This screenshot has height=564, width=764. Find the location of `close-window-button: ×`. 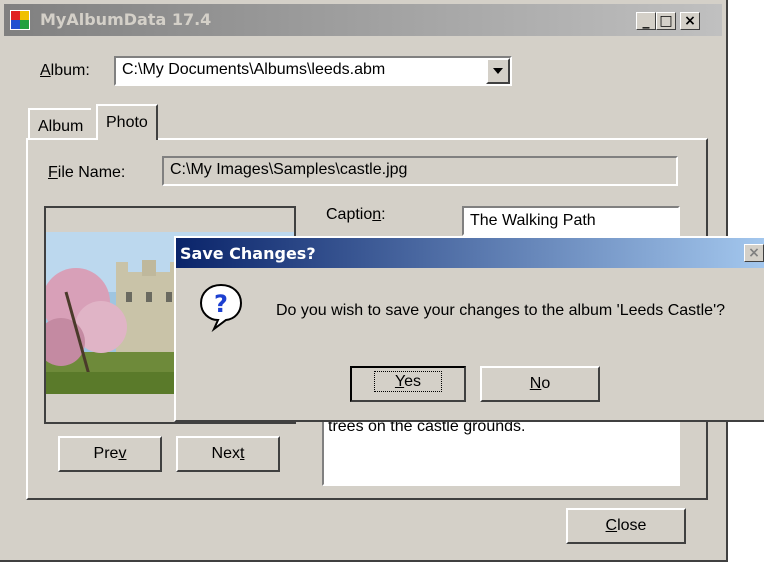

close-window-button: × is located at coordinates (690, 21).